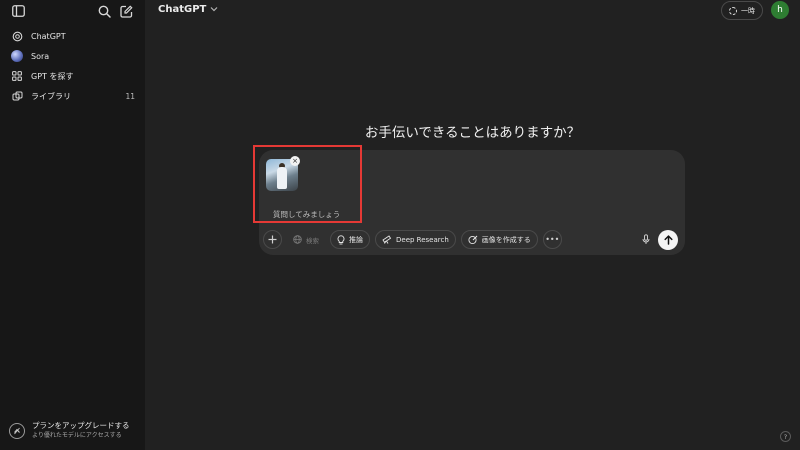  Describe the element at coordinates (472, 133) in the screenshot. I see `page-title: お手伝いできることはありますか？` at that location.